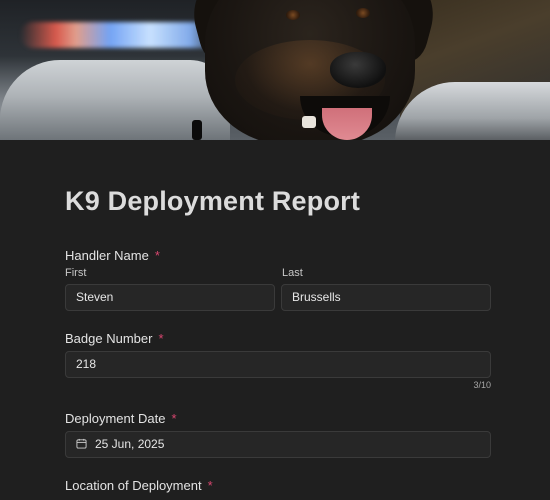 The height and width of the screenshot is (500, 550). I want to click on last-name-label: Last, so click(292, 273).